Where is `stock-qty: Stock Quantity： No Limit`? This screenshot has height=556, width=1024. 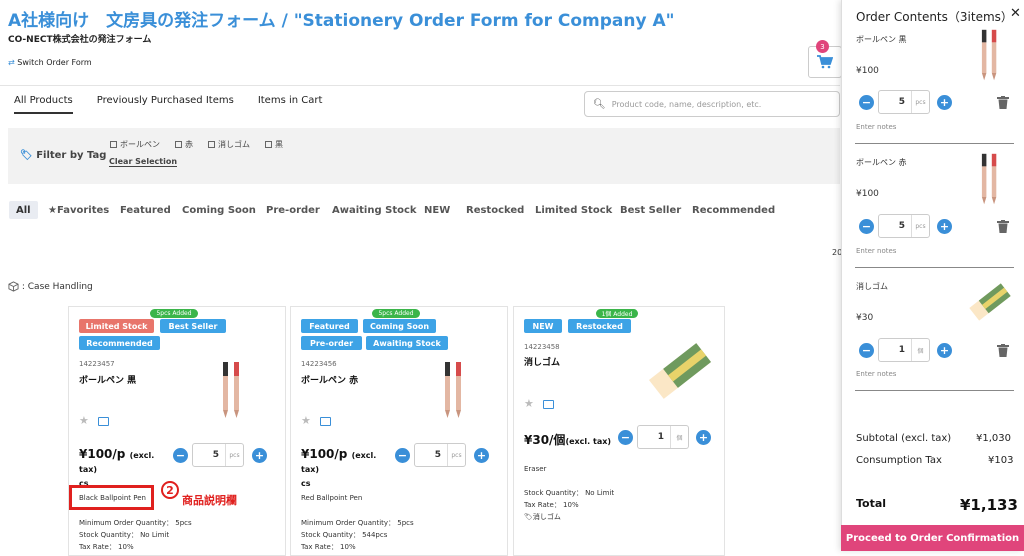
stock-qty: Stock Quantity： No Limit is located at coordinates (569, 493).